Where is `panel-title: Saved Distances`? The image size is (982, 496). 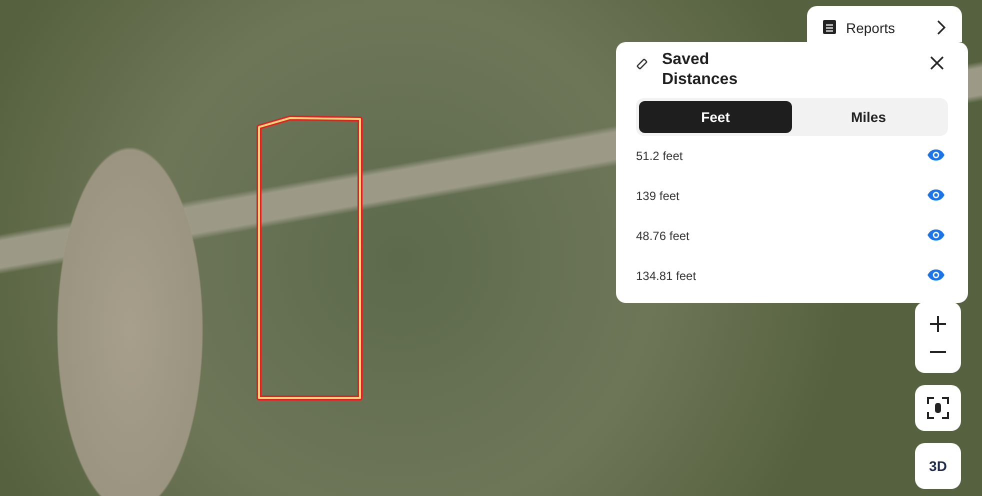
panel-title: Saved Distances is located at coordinates (700, 70).